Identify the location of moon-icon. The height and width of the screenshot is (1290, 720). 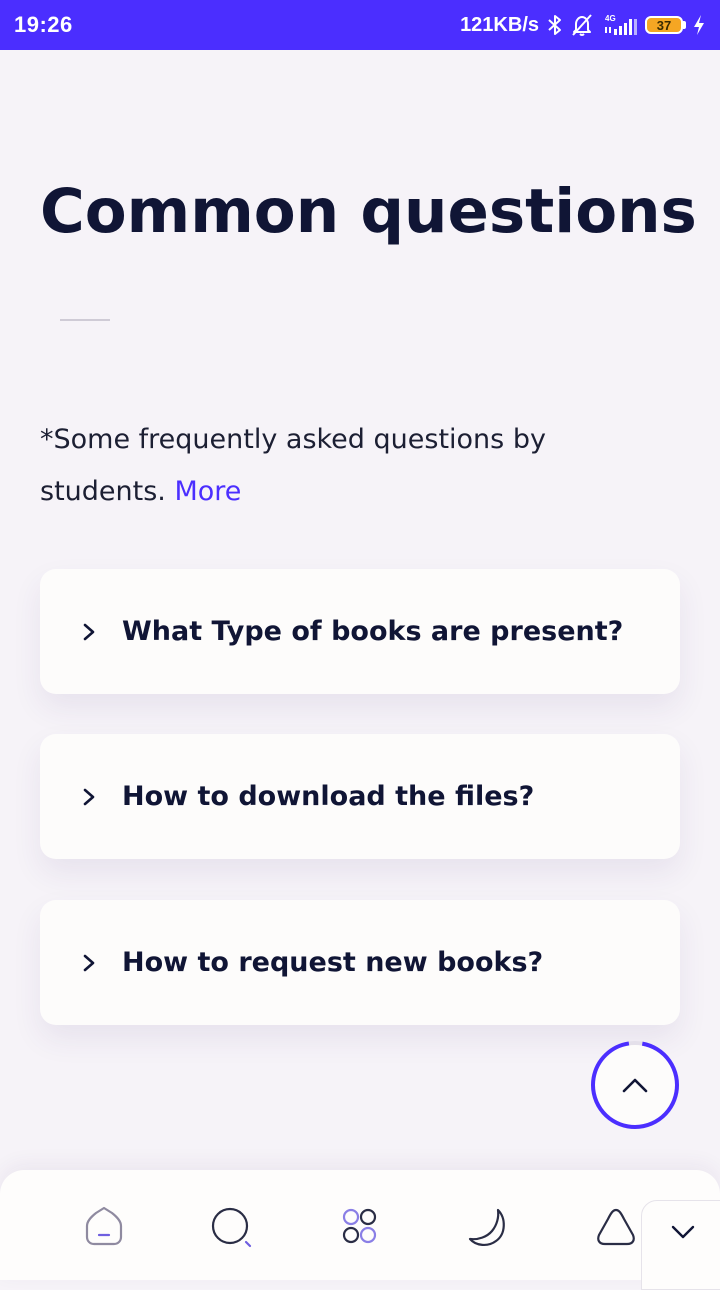
(488, 1226).